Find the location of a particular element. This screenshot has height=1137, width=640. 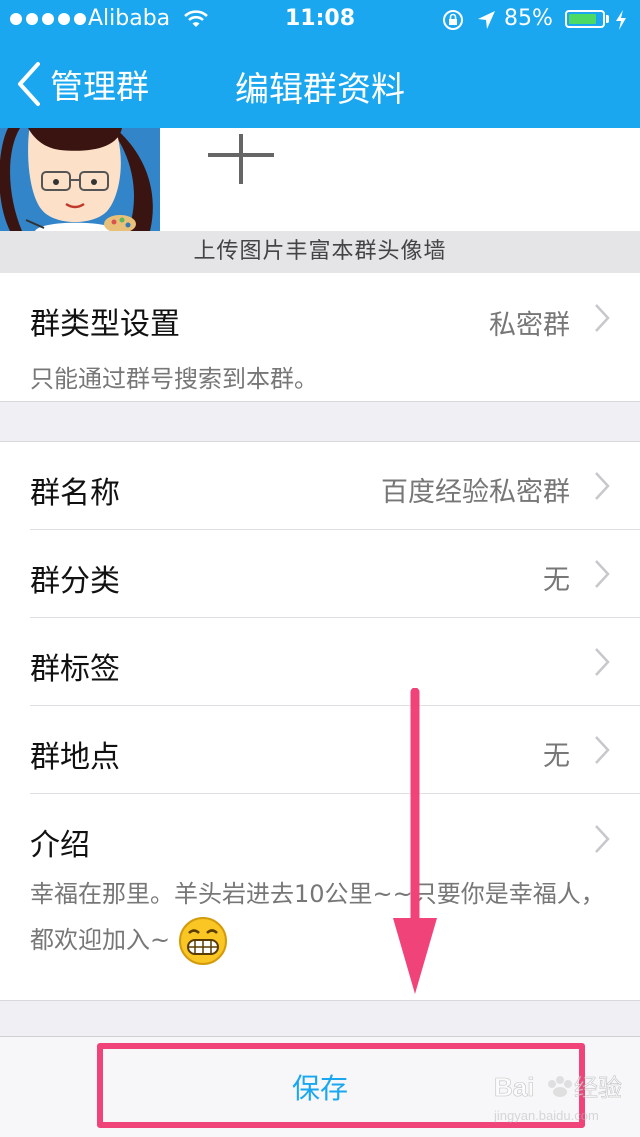

rotation-lock-icon is located at coordinates (453, 20).